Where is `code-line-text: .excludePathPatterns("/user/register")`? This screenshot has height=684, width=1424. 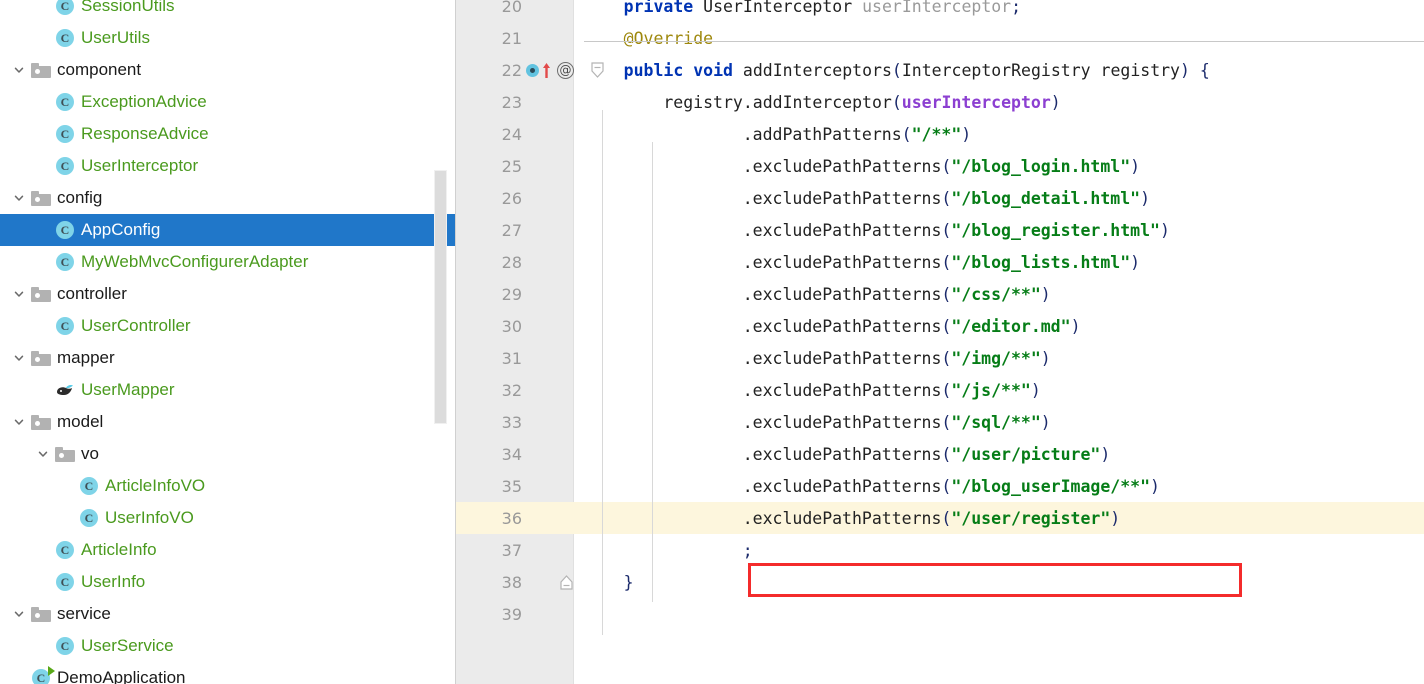
code-line-text: .excludePathPatterns("/user/register") is located at coordinates (932, 518).